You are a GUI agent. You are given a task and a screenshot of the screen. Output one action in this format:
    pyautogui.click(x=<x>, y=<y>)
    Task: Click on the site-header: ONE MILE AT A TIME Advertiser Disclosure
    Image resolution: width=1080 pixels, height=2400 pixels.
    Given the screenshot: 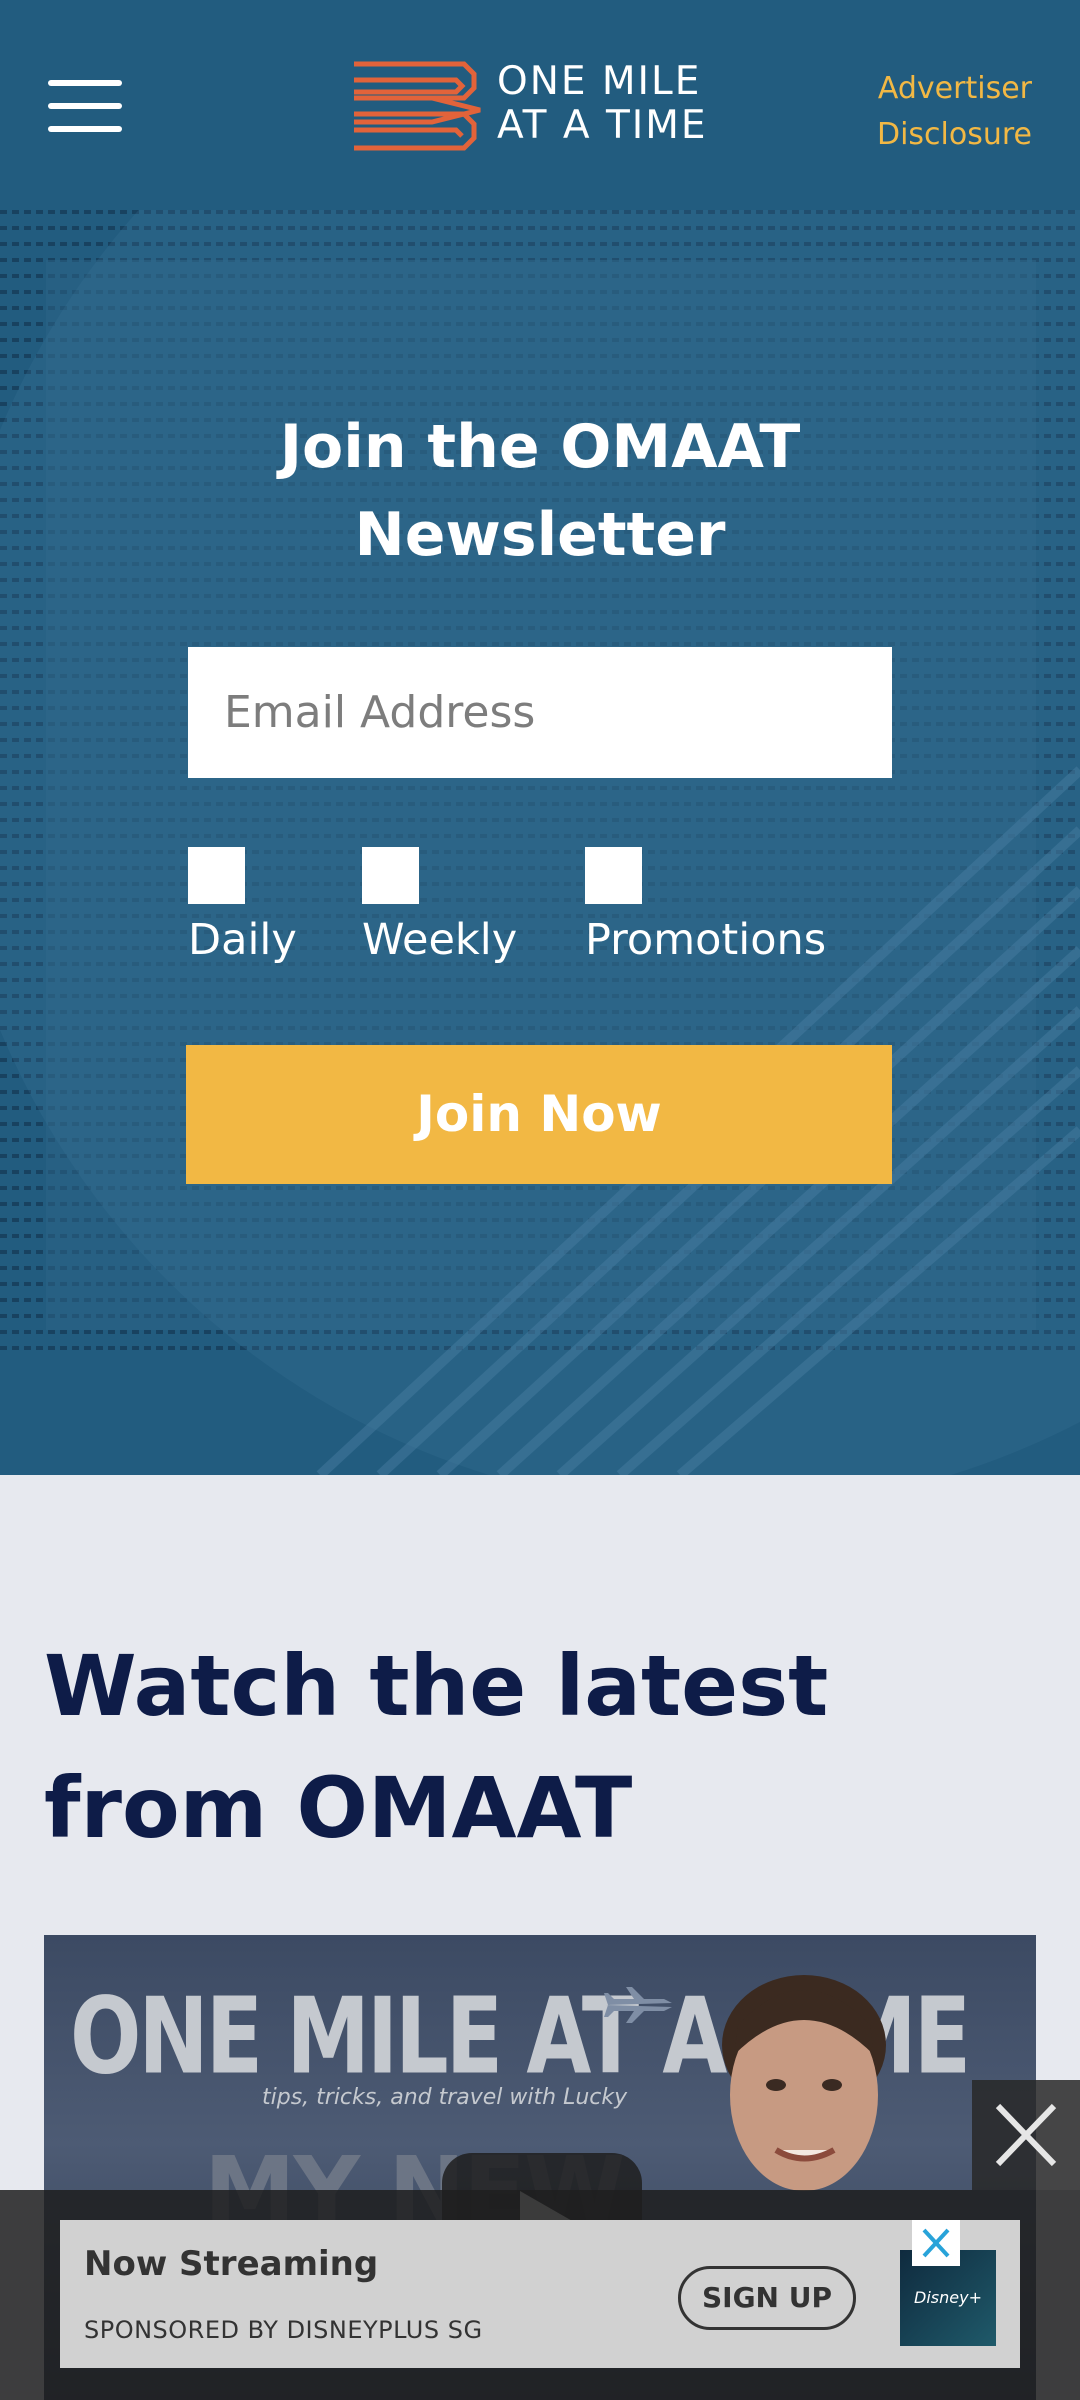 What is the action you would take?
    pyautogui.click(x=540, y=105)
    